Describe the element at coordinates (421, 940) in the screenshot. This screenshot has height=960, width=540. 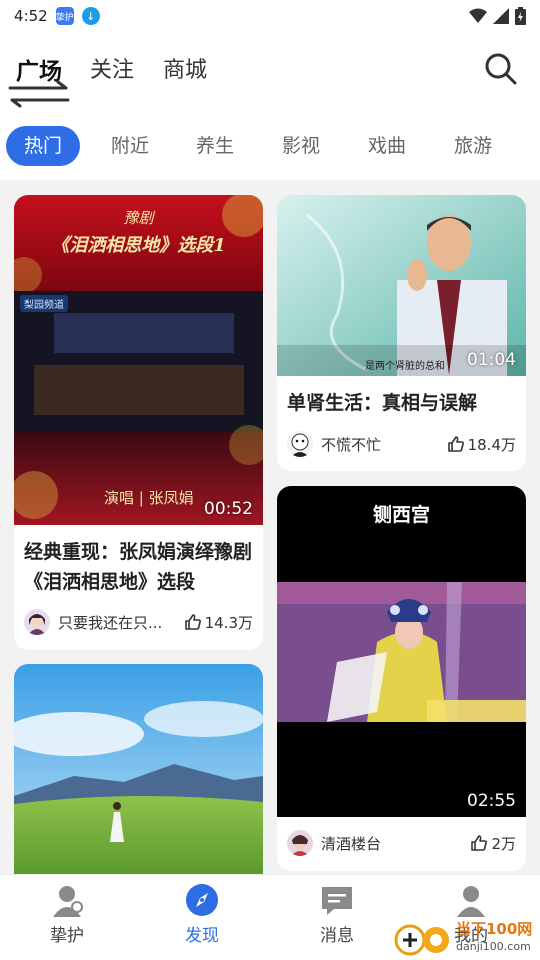
I see `watermark-logo-icon` at that location.